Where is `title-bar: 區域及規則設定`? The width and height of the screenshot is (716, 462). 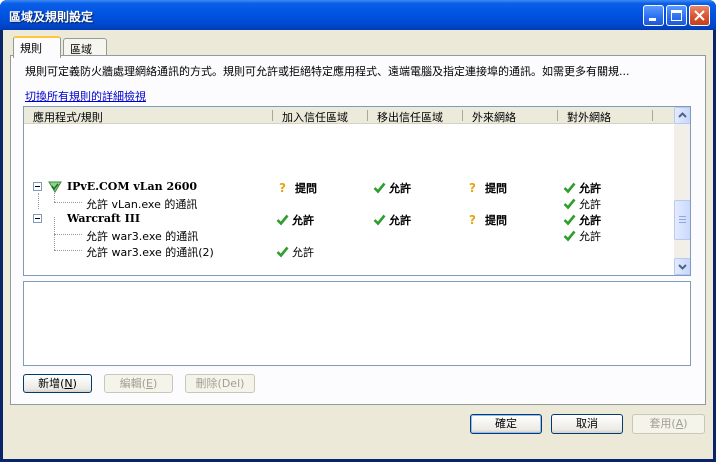
title-bar: 區域及規則設定 is located at coordinates (358, 15).